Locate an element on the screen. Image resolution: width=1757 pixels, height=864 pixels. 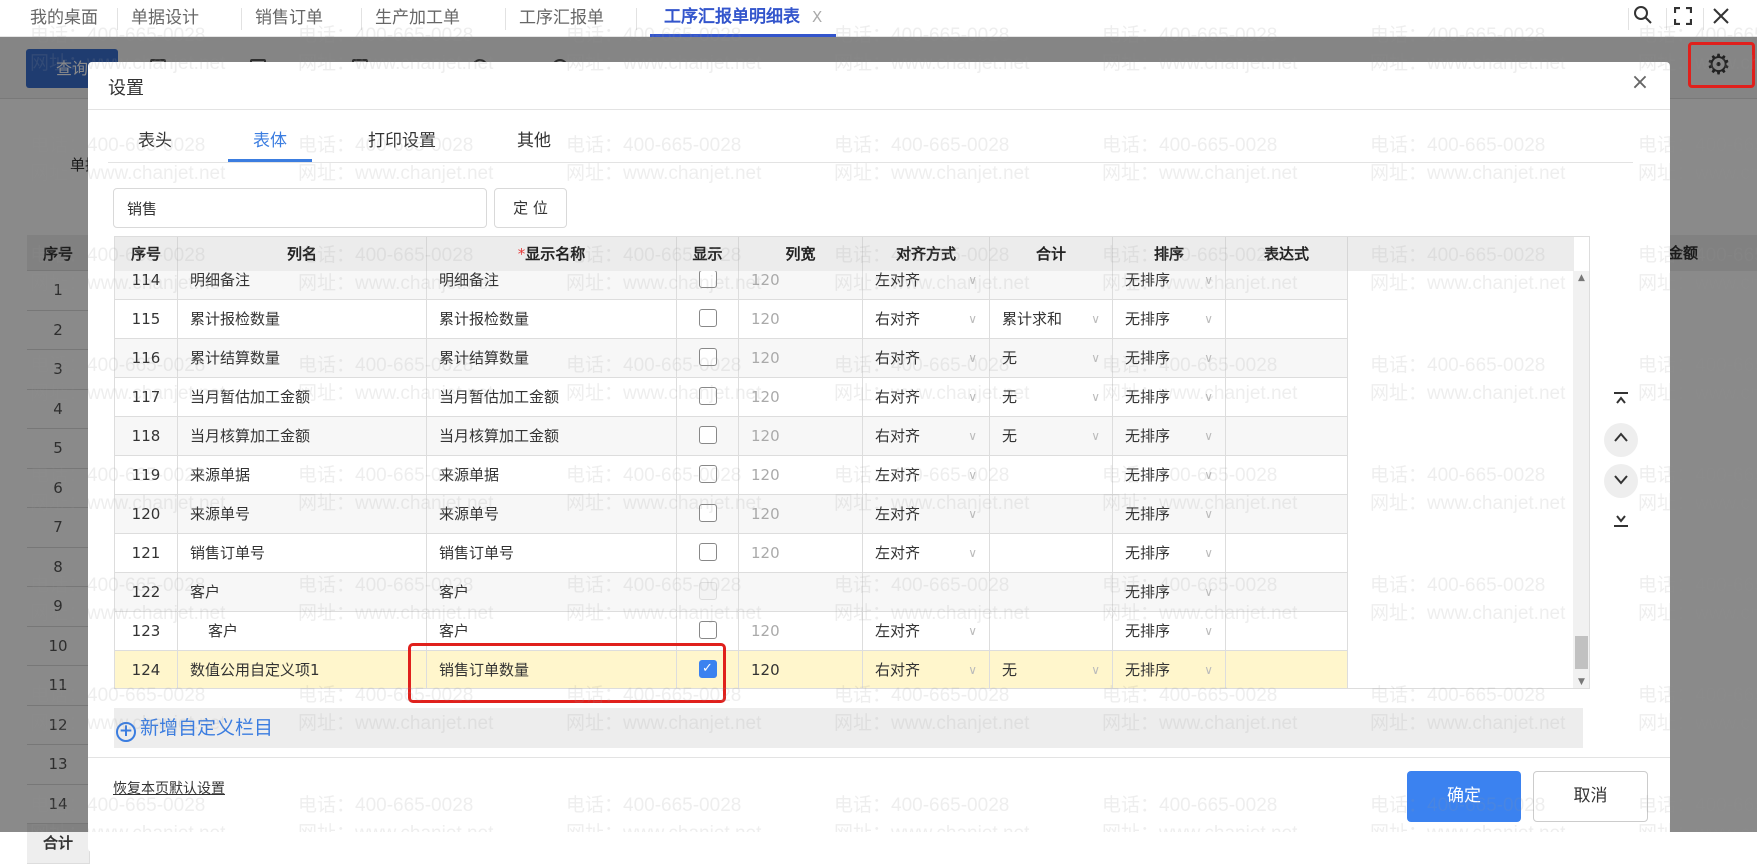
display-name-cell: 来源单据 is located at coordinates (552, 475).